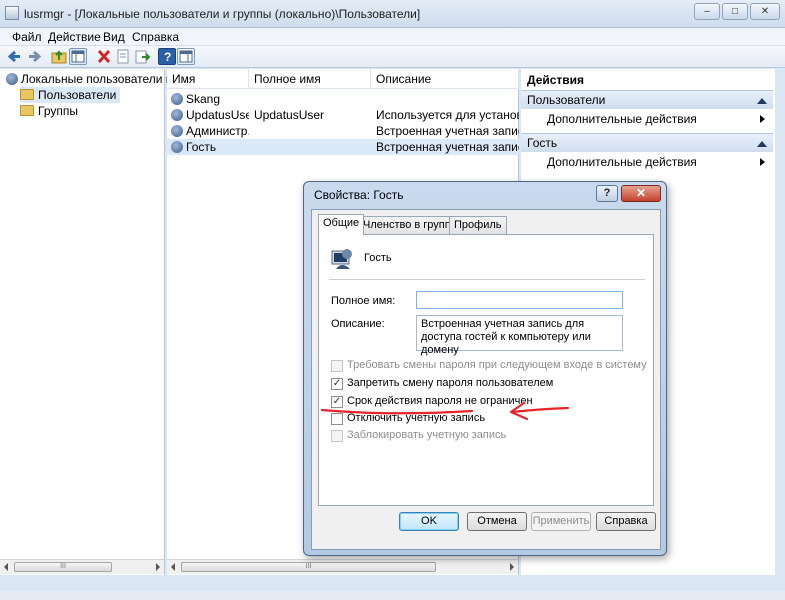  What do you see at coordinates (641, 193) in the screenshot?
I see `dialog-close-button: ✕` at bounding box center [641, 193].